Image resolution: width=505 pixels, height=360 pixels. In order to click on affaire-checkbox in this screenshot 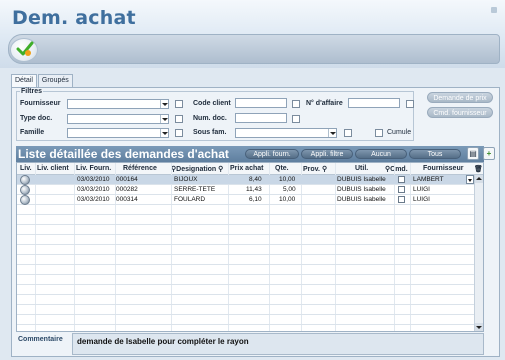, I will do `click(410, 104)`.